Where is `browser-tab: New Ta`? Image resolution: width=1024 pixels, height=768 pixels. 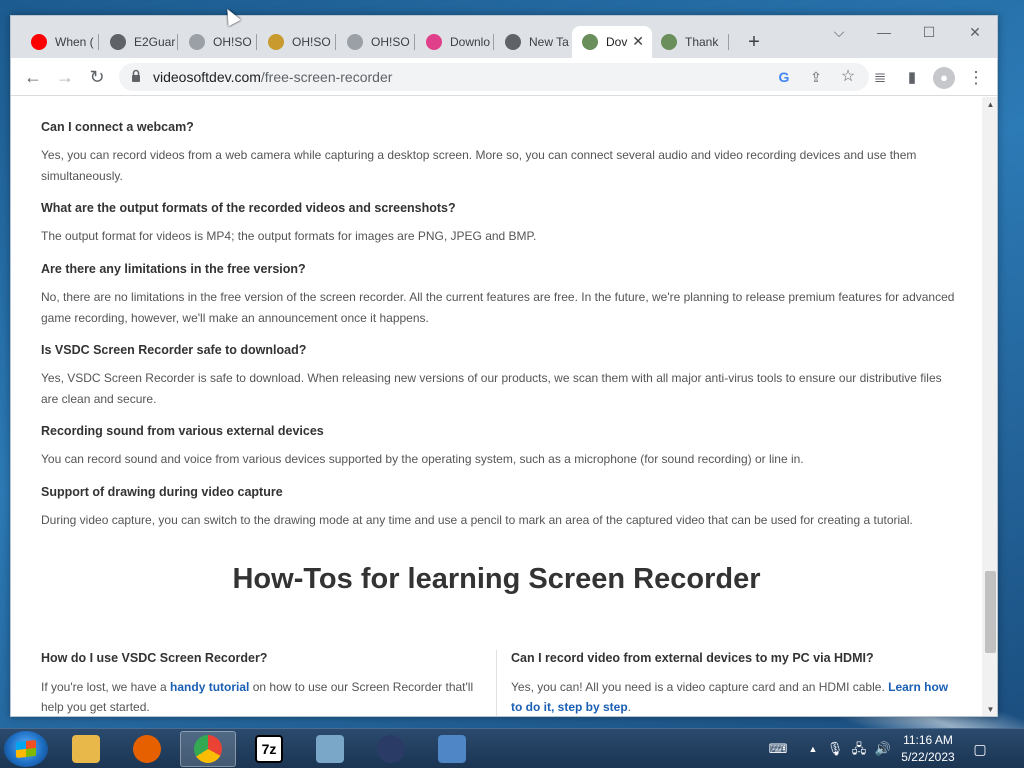 browser-tab: New Ta is located at coordinates (534, 42).